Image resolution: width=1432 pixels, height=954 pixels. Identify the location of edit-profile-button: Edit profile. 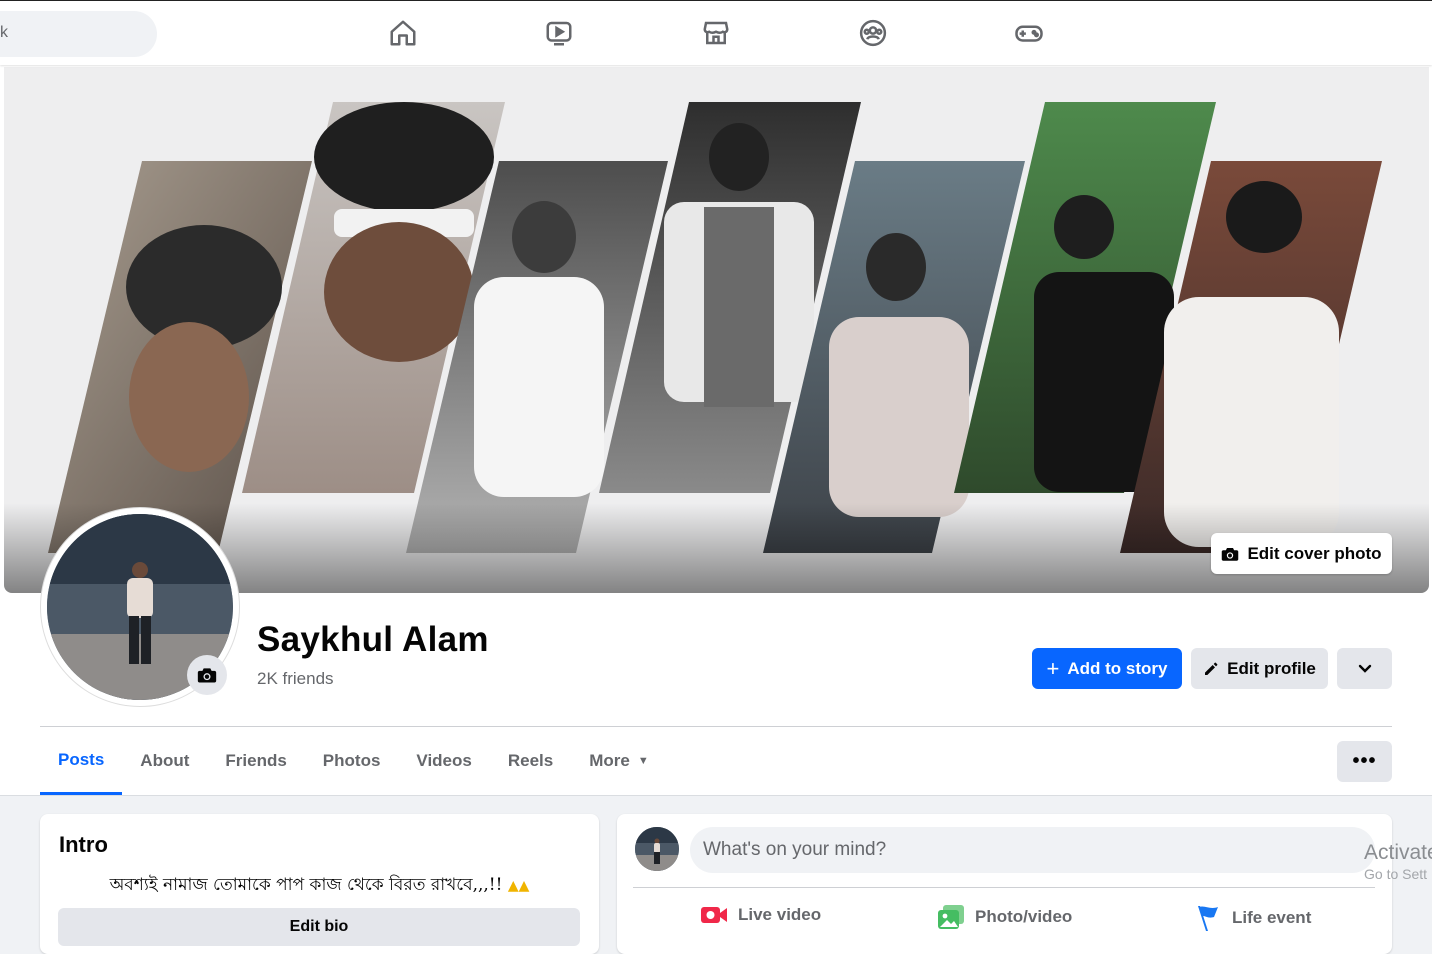
(1259, 668).